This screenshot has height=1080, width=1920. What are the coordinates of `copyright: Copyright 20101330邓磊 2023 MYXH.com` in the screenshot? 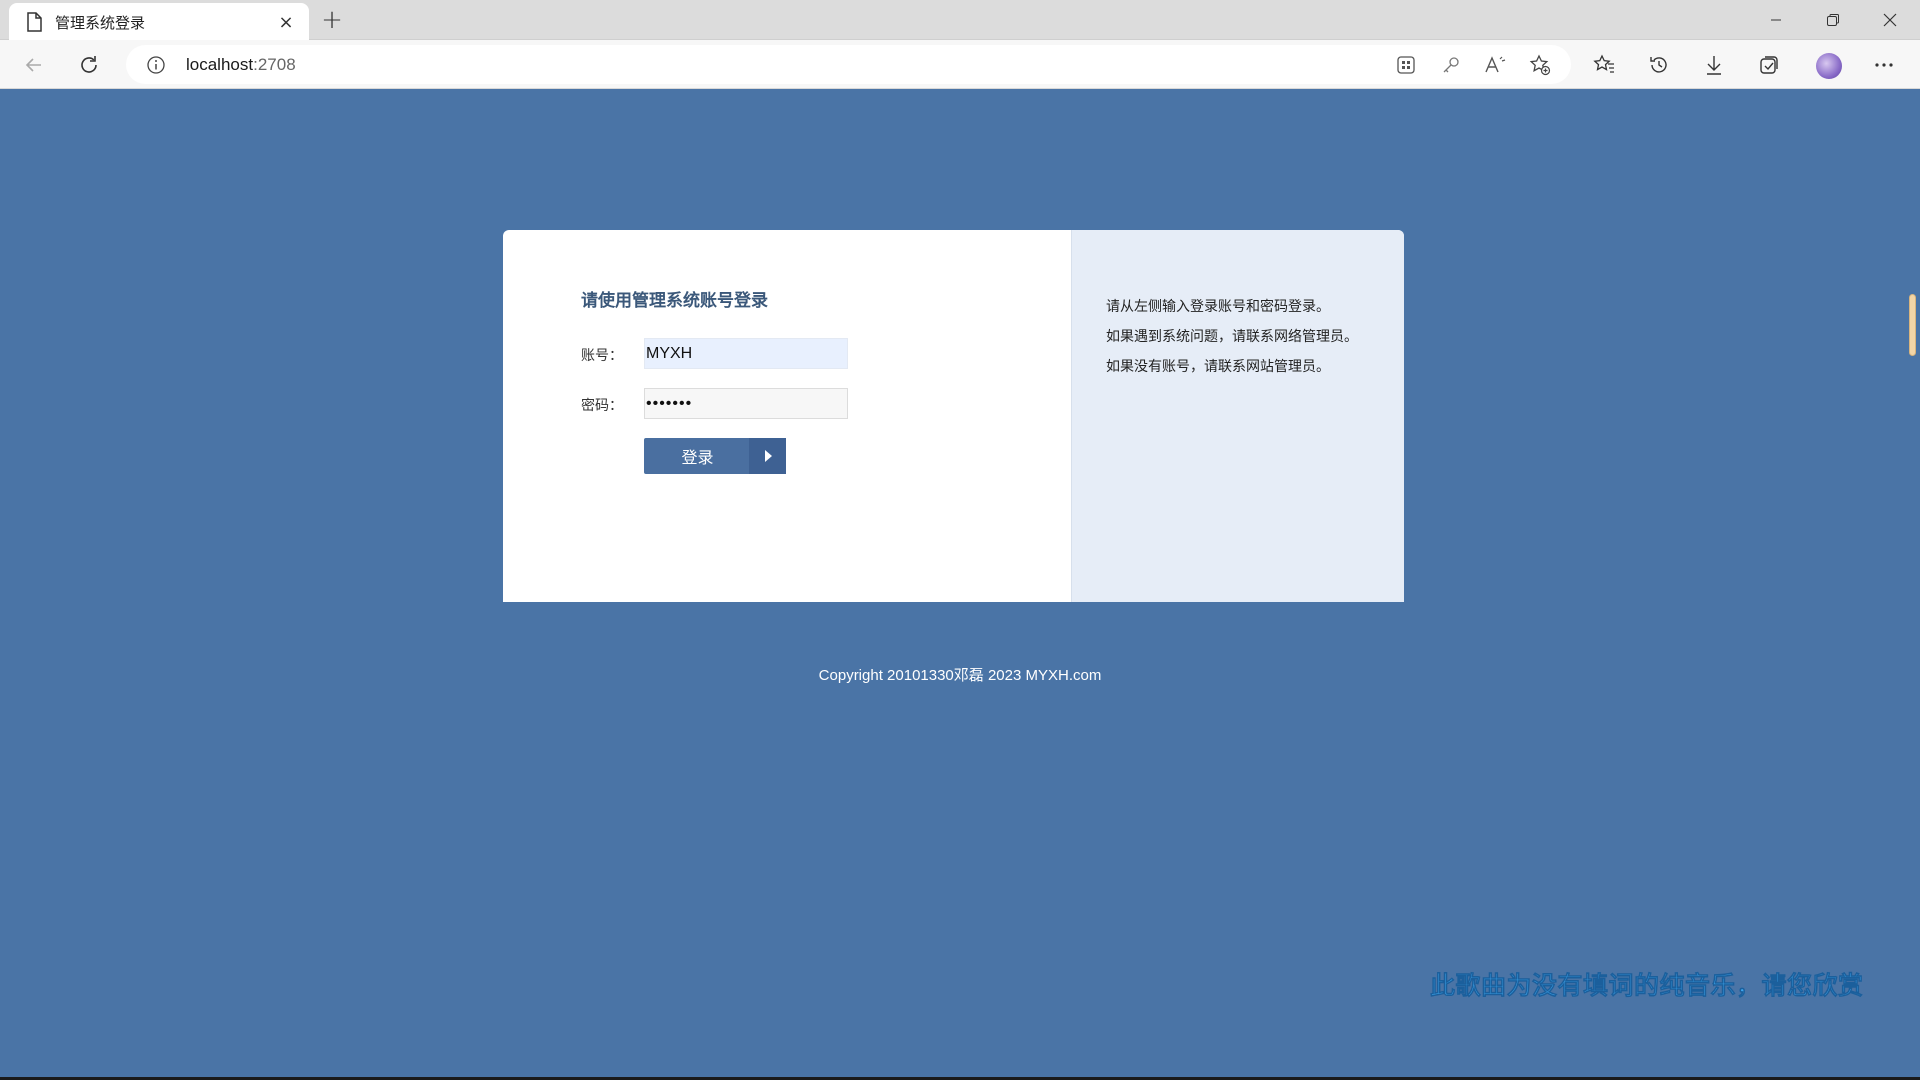 It's located at (960, 674).